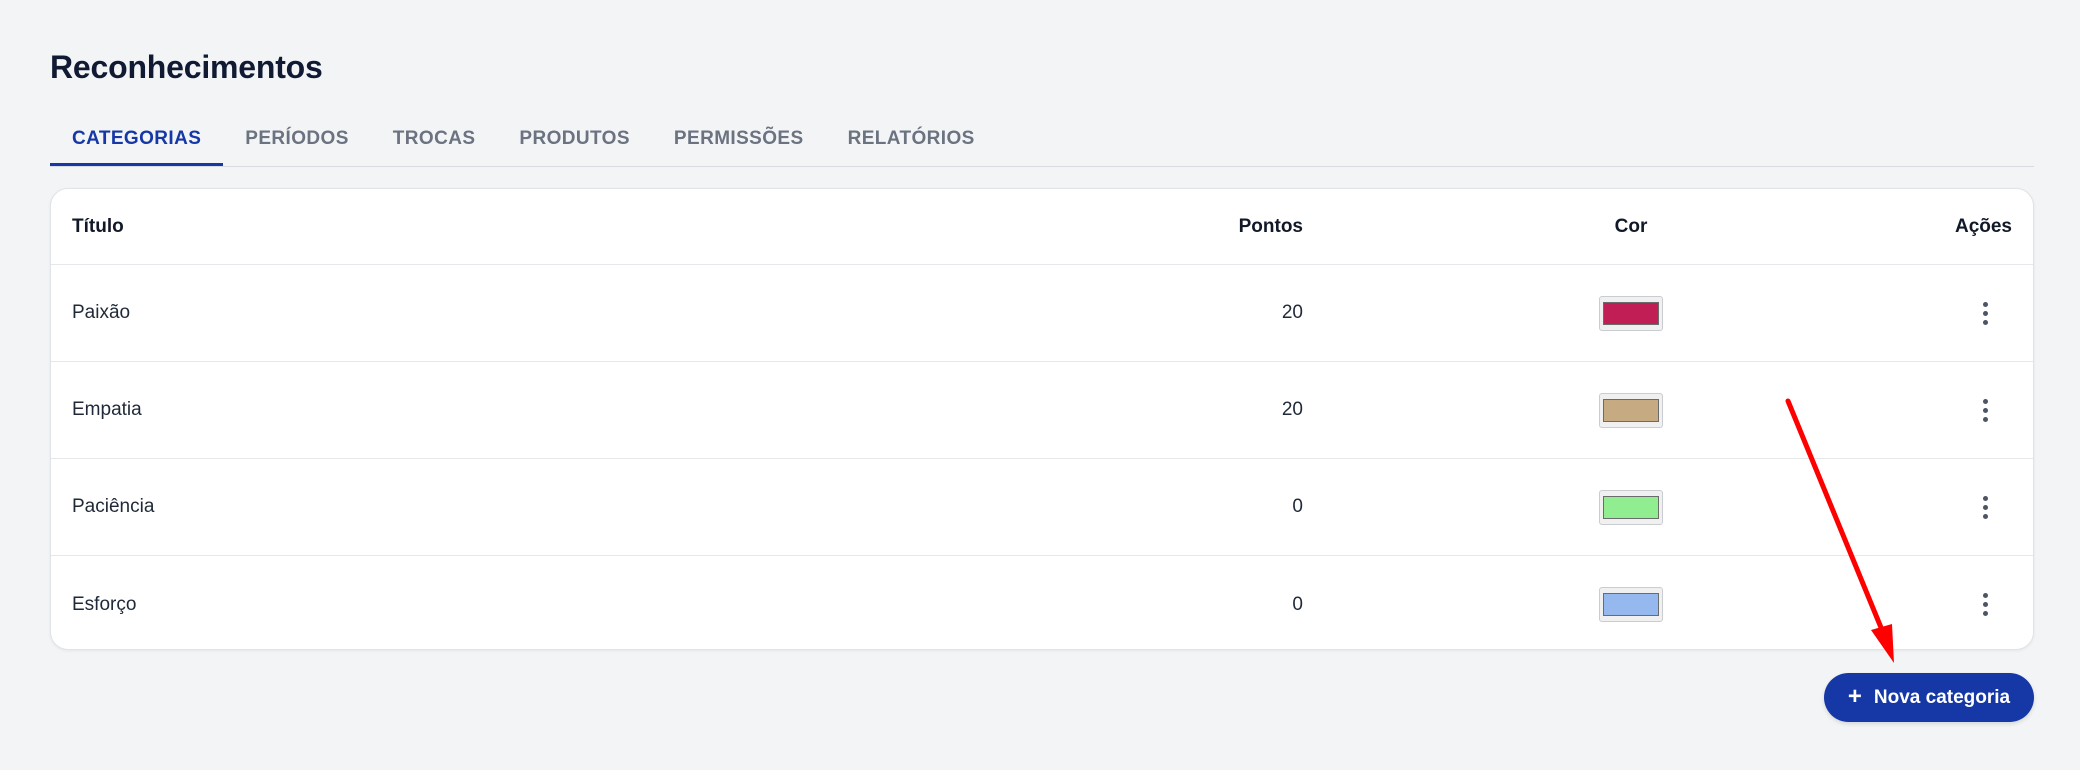  I want to click on tab-periodos: PERÍODOS, so click(297, 139).